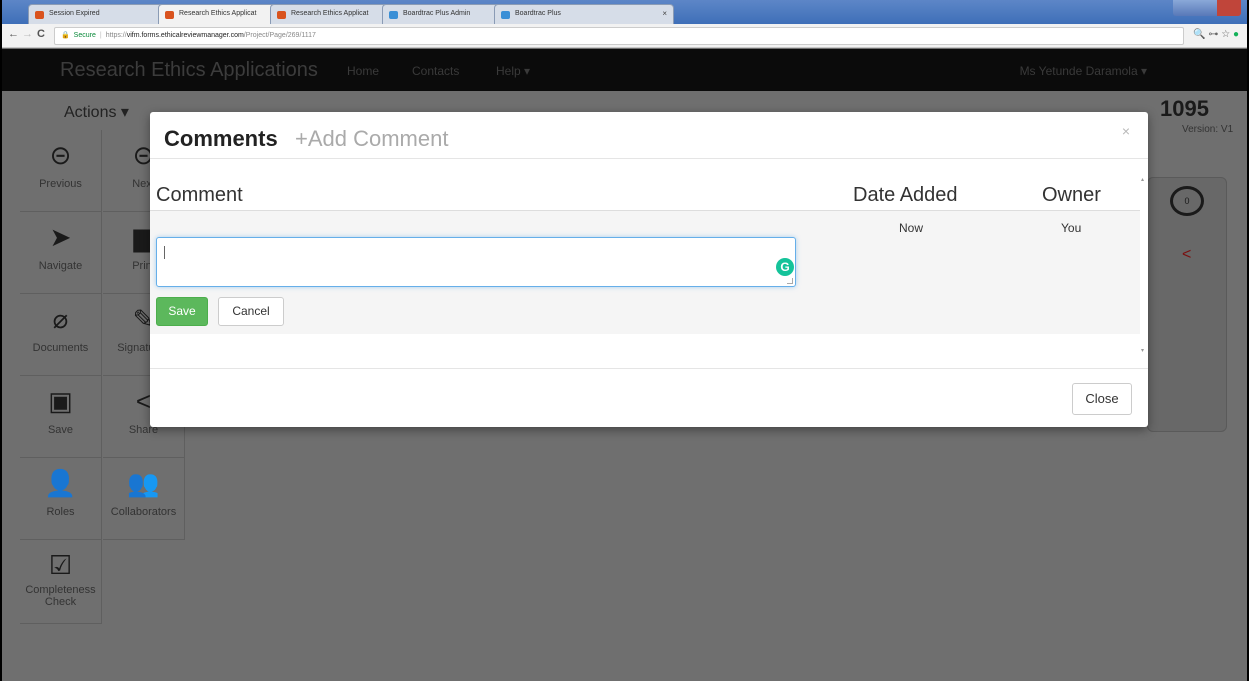  Describe the element at coordinates (60, 155) in the screenshot. I see `previous-icon: ⊝` at that location.